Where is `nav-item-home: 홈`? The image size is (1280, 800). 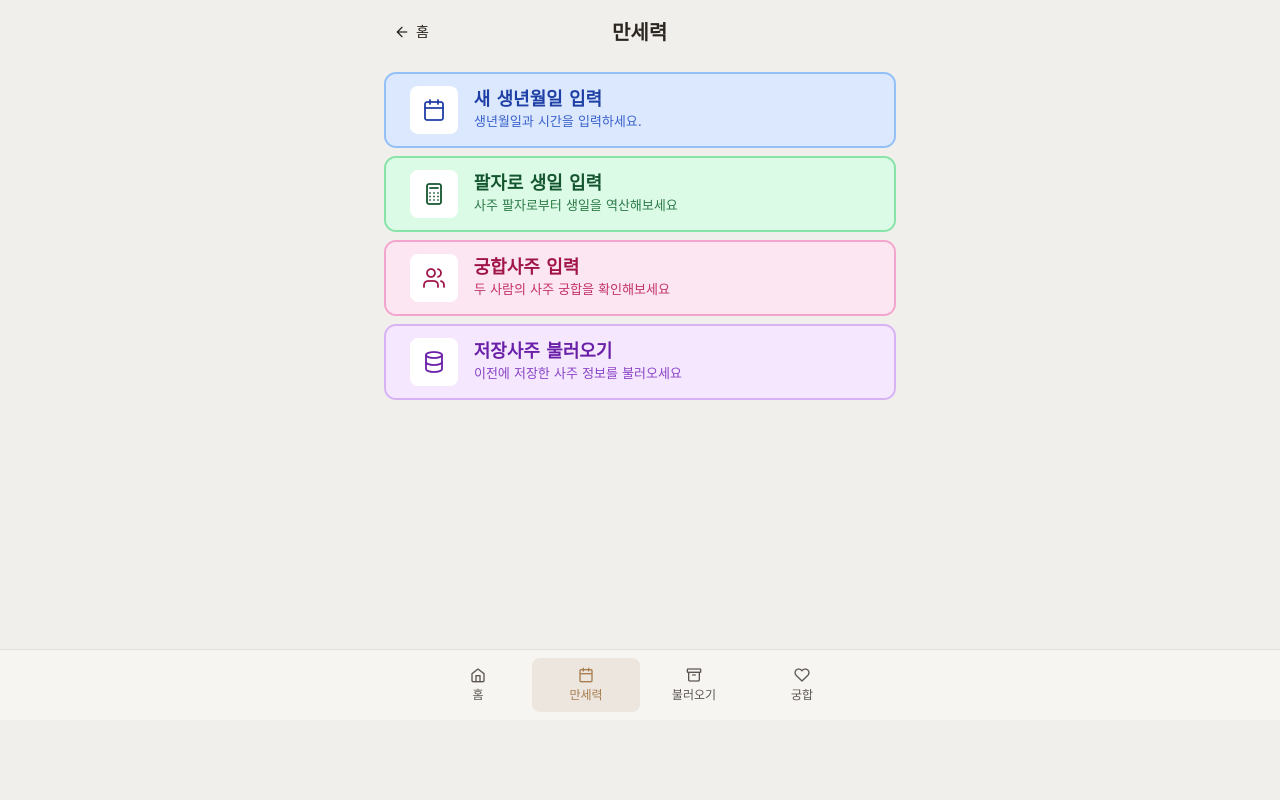 nav-item-home: 홈 is located at coordinates (478, 685).